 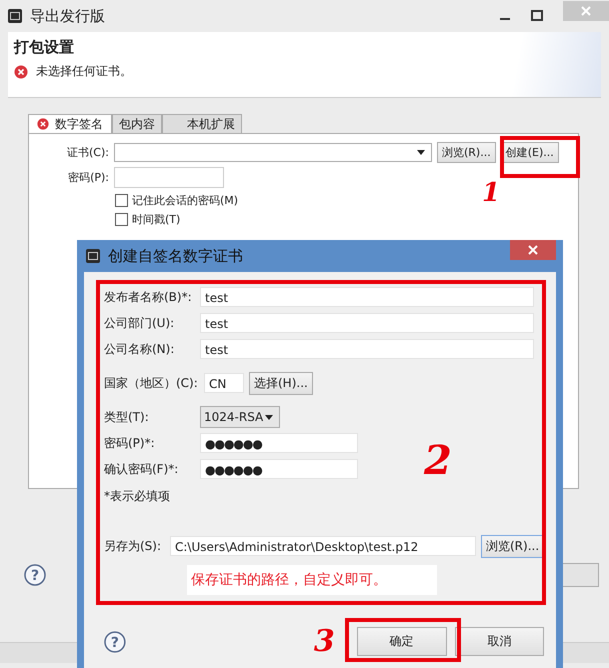 What do you see at coordinates (137, 496) in the screenshot?
I see `required-note: *表示必填项` at bounding box center [137, 496].